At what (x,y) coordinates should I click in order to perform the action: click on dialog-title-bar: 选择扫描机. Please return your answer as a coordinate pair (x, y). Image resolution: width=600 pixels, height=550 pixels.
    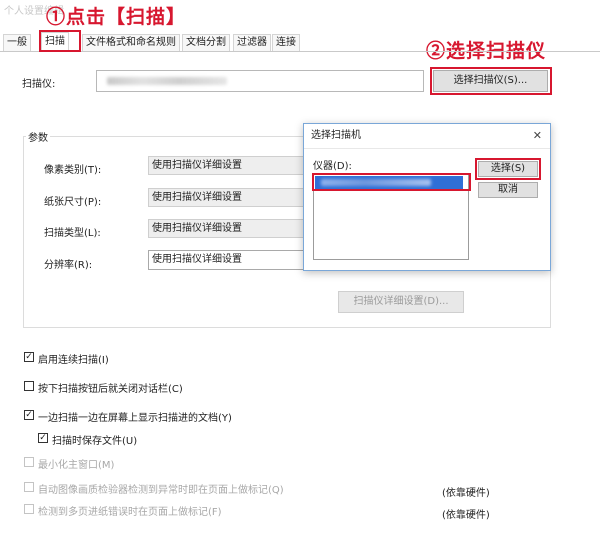
    Looking at the image, I should click on (427, 136).